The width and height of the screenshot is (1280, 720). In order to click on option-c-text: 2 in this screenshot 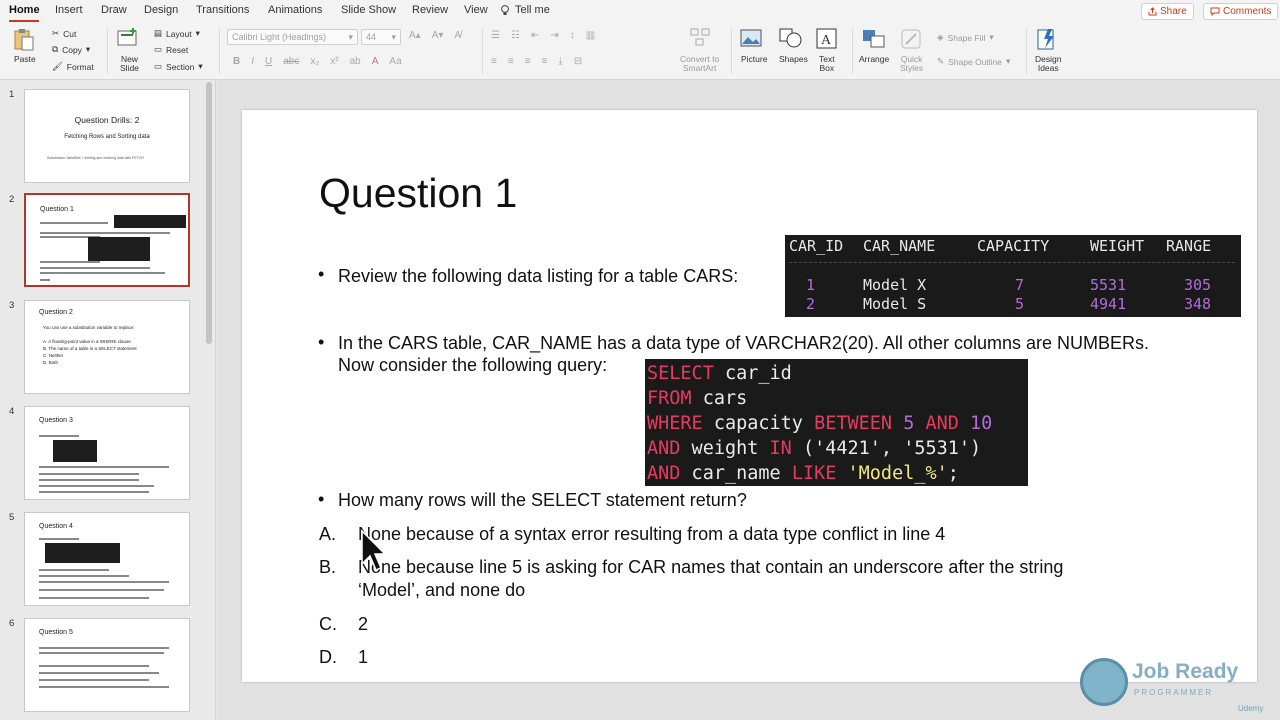, I will do `click(363, 624)`.